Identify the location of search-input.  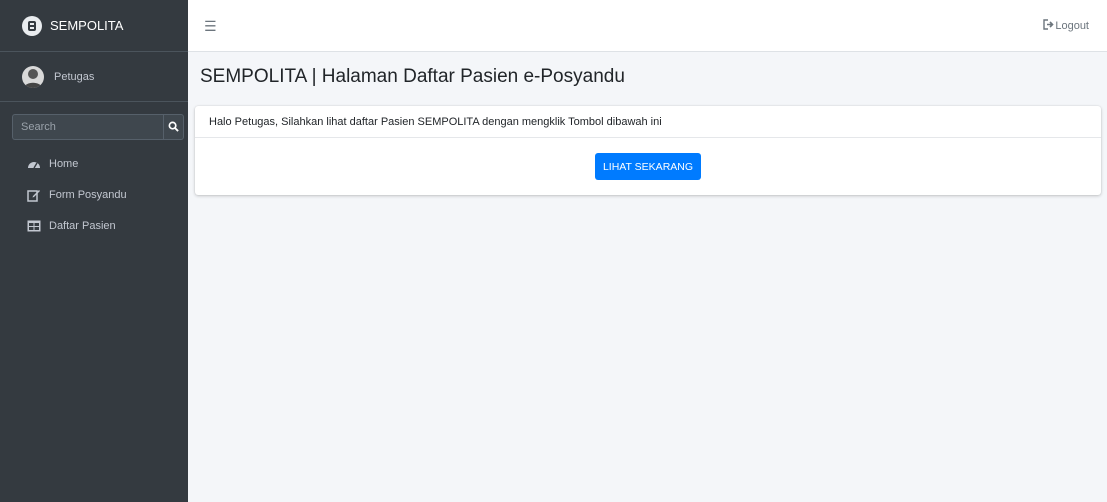
(87, 127).